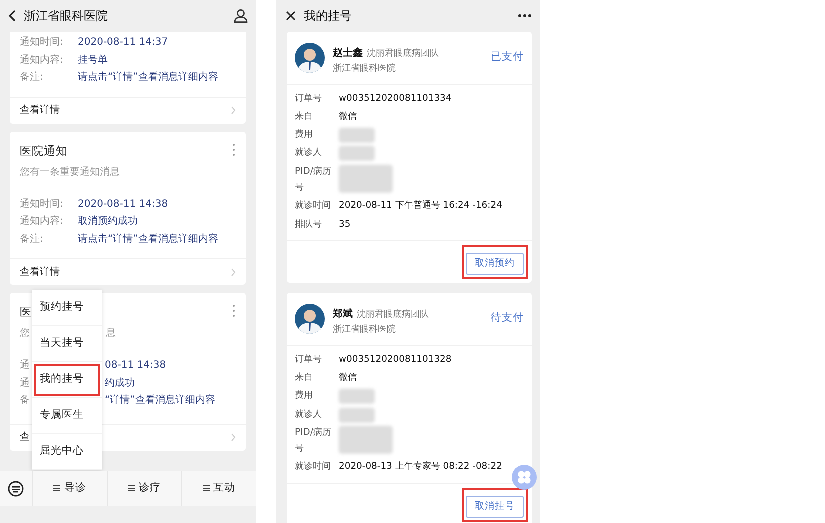  Describe the element at coordinates (507, 318) in the screenshot. I see `payment-status: 待支付` at that location.